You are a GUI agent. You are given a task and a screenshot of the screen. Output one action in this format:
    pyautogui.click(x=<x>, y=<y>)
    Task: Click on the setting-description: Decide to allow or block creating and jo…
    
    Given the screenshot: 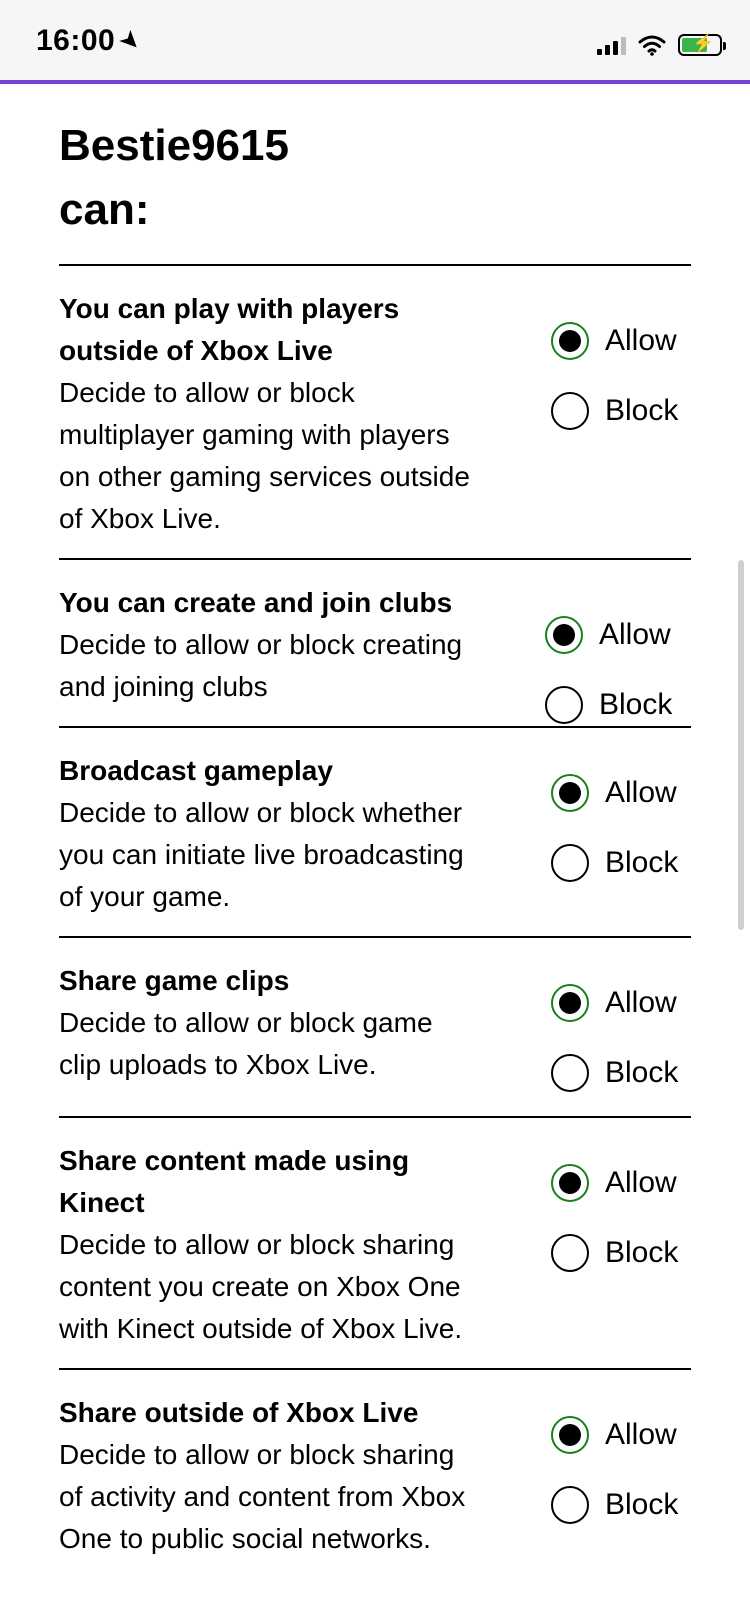 What is the action you would take?
    pyautogui.click(x=261, y=665)
    